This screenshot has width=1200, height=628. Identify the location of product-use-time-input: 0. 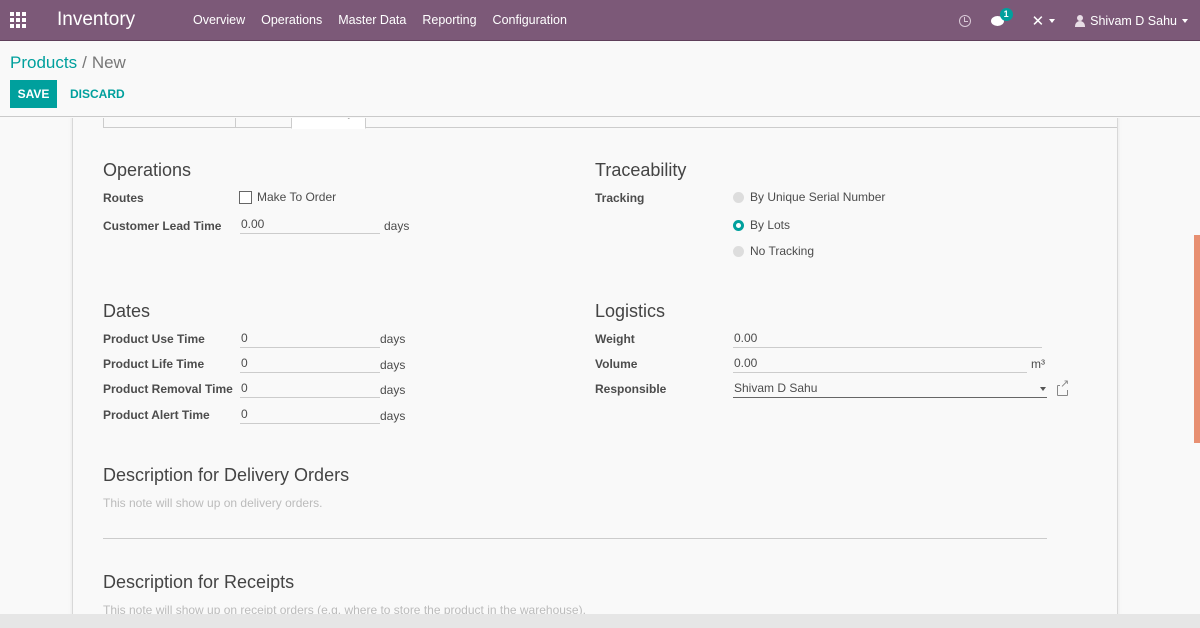
(310, 338).